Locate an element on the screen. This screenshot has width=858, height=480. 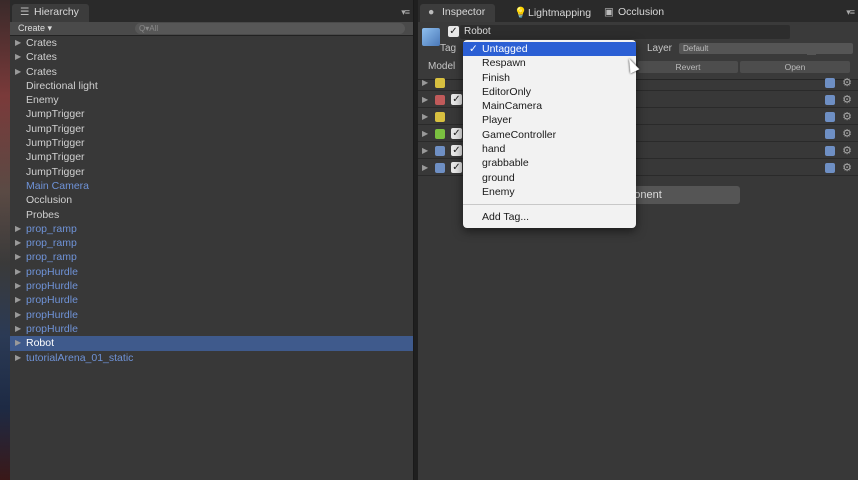
tag-menu-item: Player is located at coordinates (549, 120).